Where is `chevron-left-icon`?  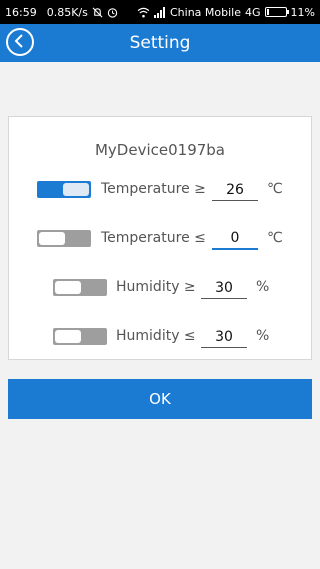 chevron-left-icon is located at coordinates (20, 42).